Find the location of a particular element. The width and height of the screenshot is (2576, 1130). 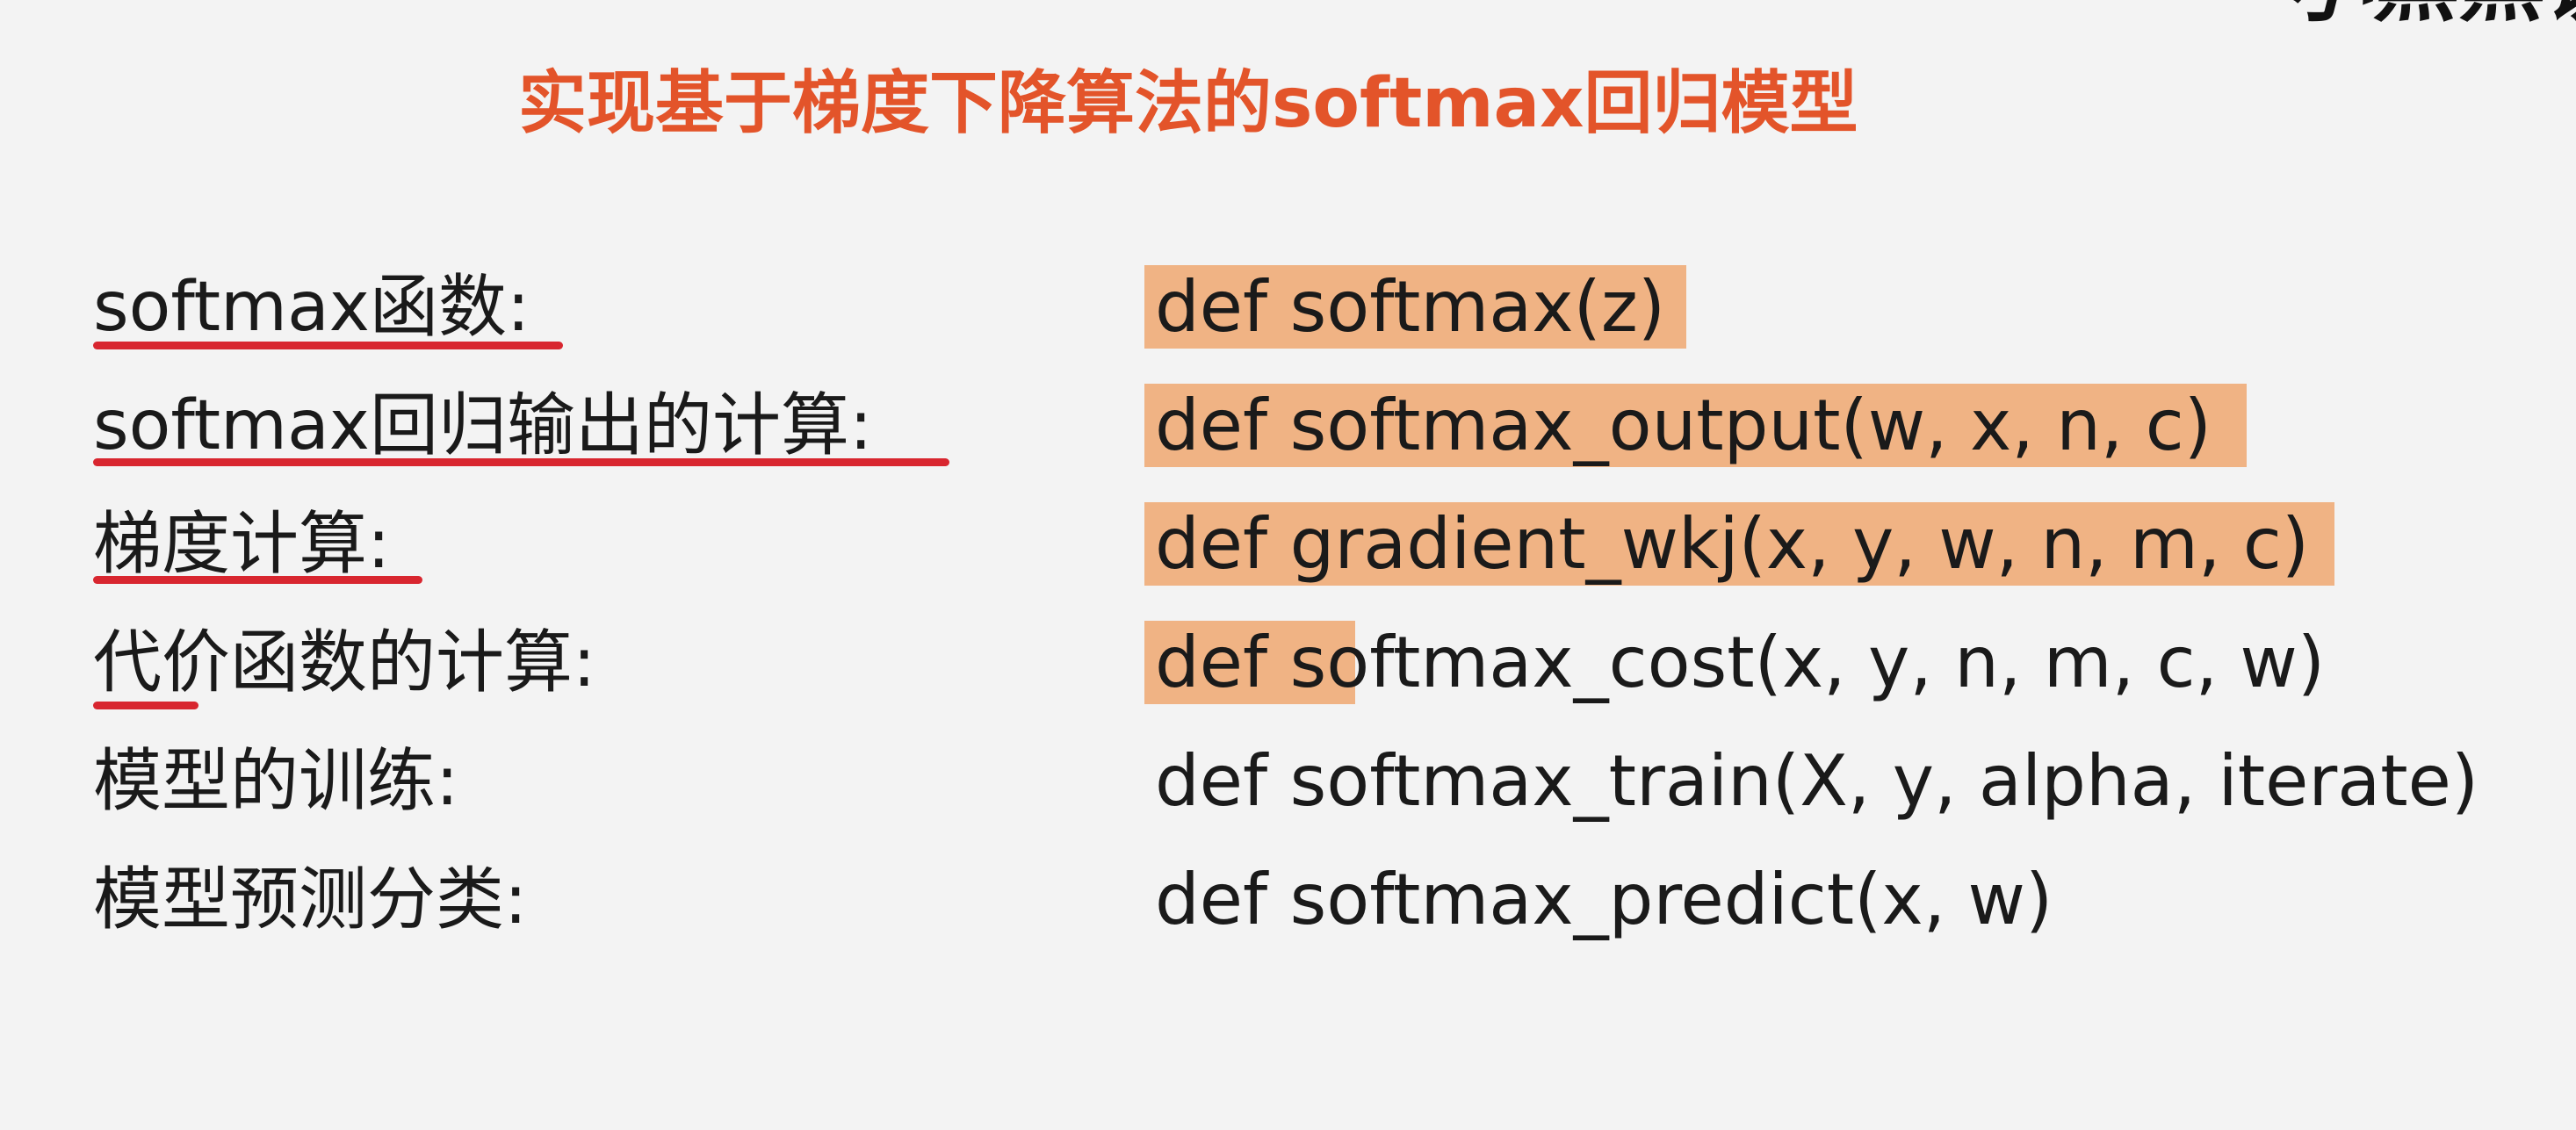

function-signature: def softmax(z) is located at coordinates (1410, 307).